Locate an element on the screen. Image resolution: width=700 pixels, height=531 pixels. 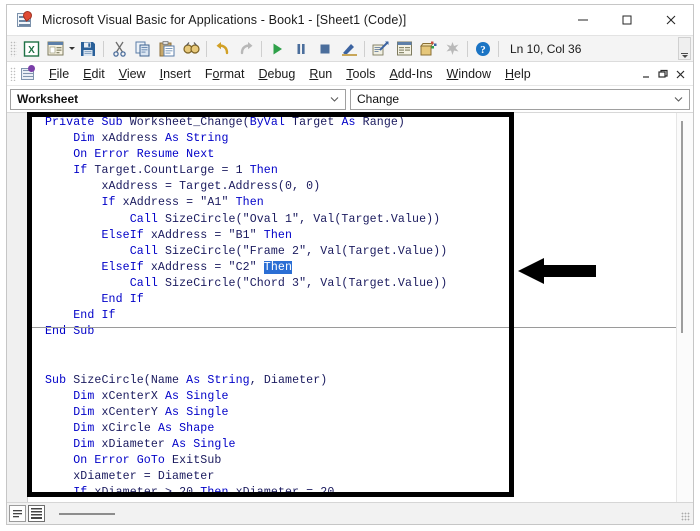
view-excel-icon: X is located at coordinates (31, 48).